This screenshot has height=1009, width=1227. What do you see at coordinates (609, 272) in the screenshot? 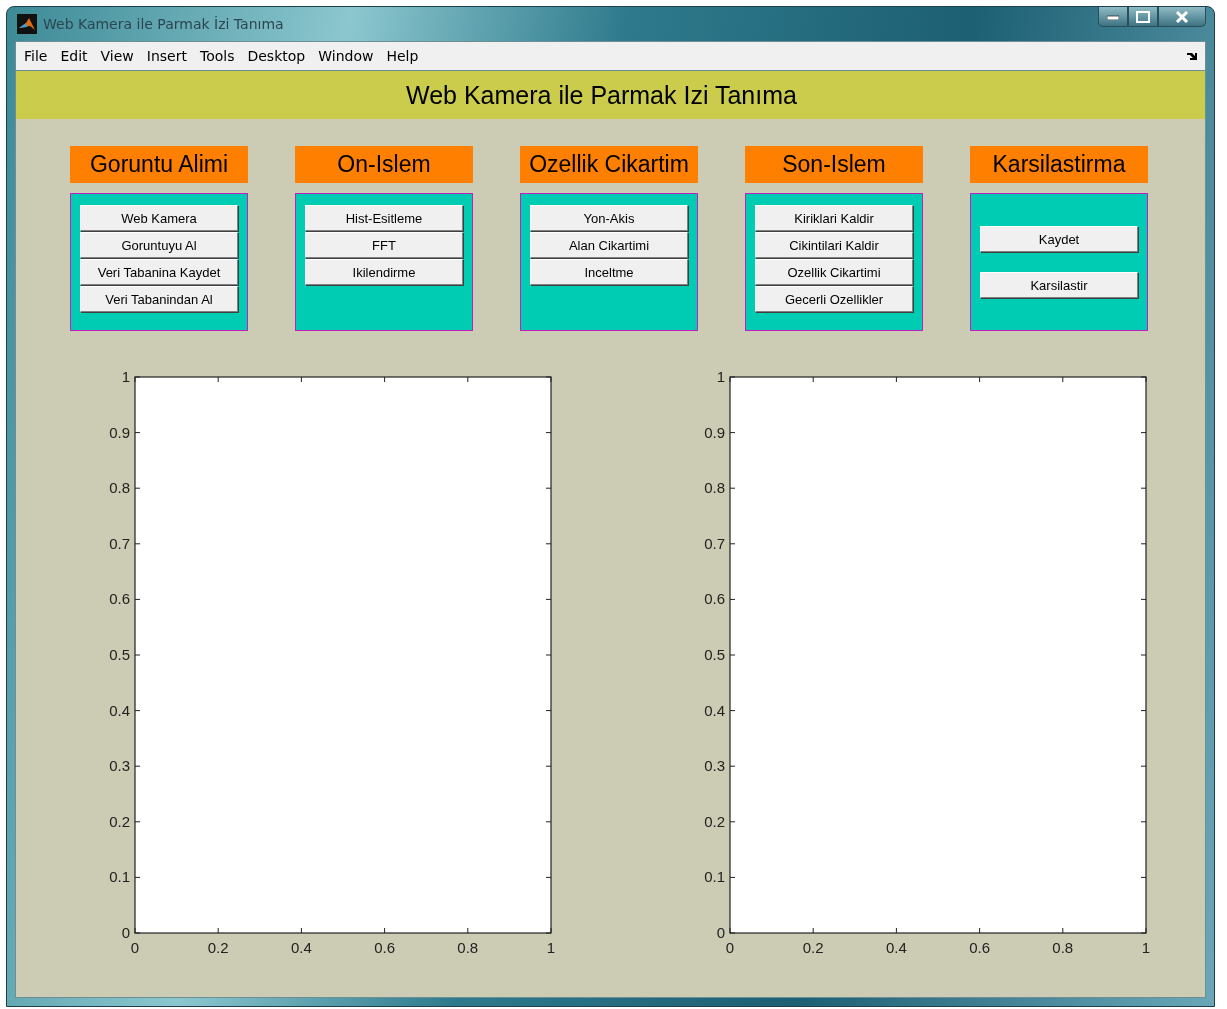
I see `push-button: Inceltme` at bounding box center [609, 272].